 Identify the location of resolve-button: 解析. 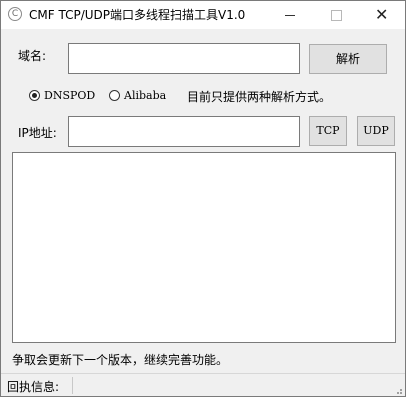
(348, 59).